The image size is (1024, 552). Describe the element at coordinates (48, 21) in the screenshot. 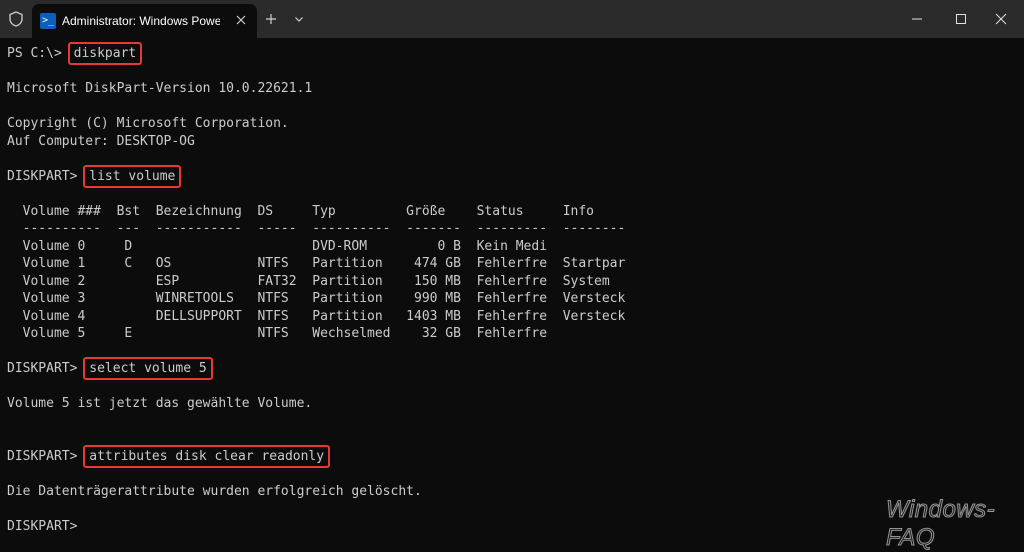

I see `powershell-icon: >_` at that location.